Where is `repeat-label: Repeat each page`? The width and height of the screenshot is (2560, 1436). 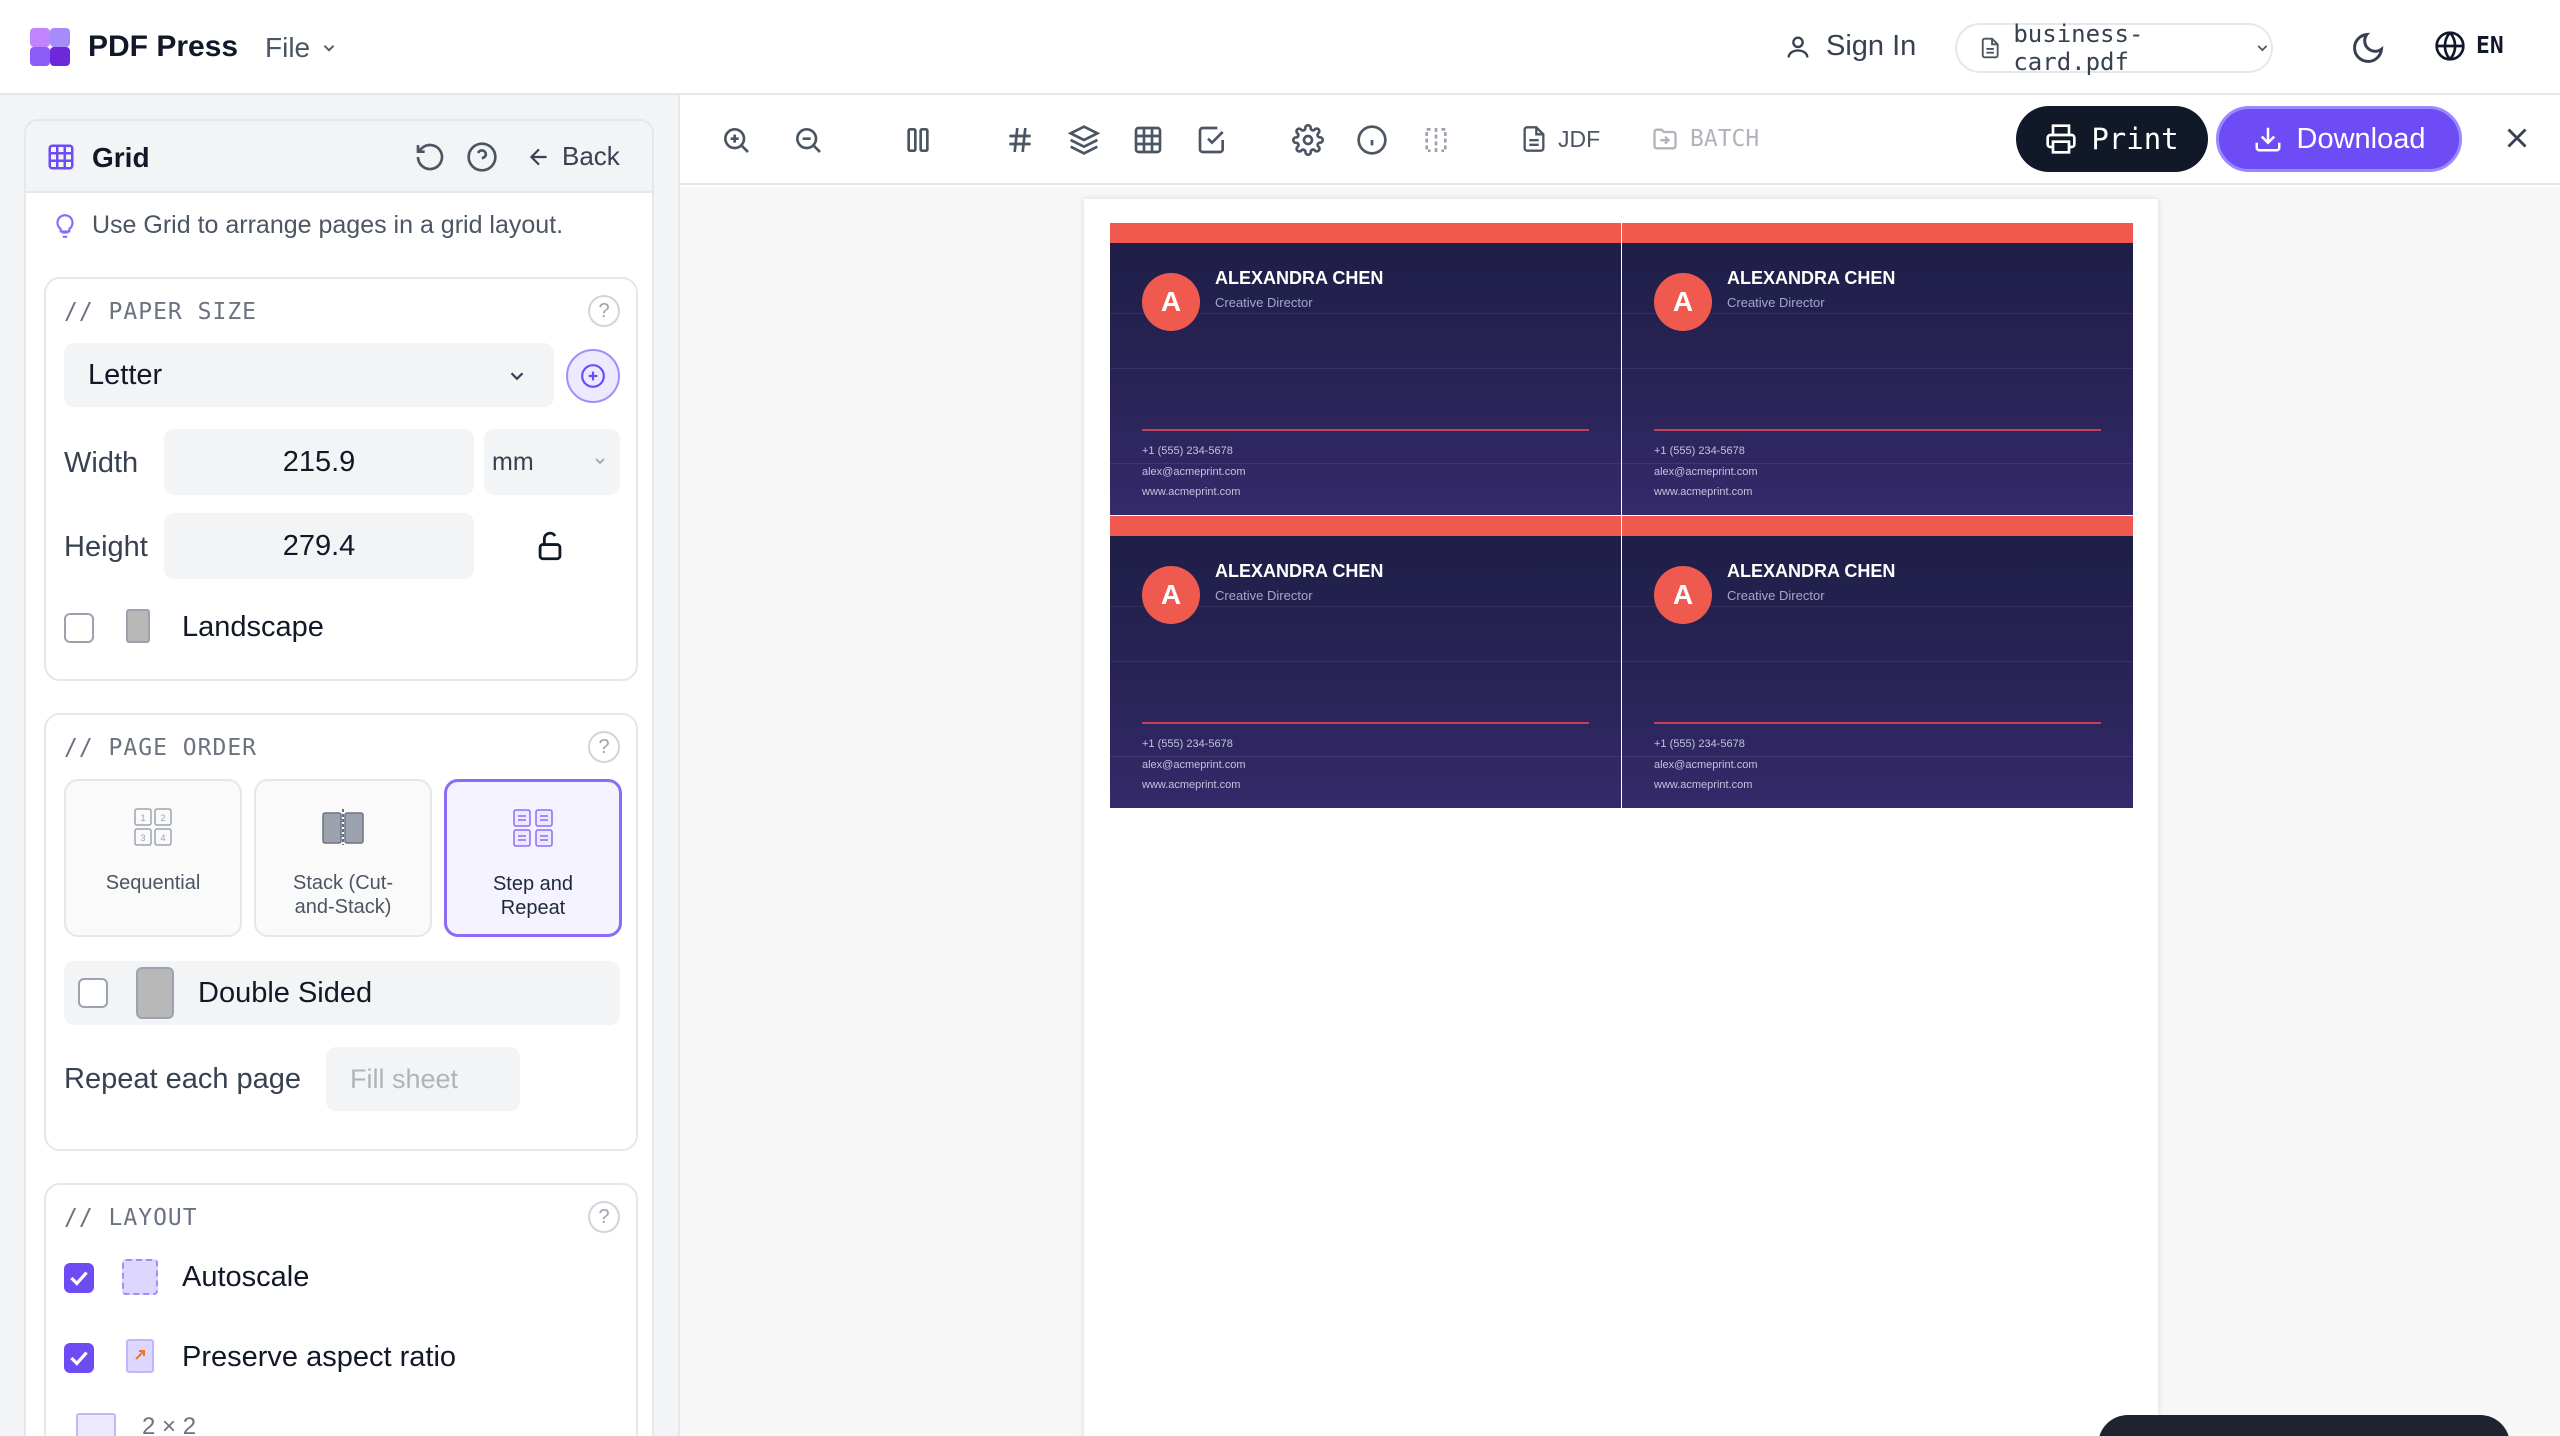
repeat-label: Repeat each page is located at coordinates (183, 1079).